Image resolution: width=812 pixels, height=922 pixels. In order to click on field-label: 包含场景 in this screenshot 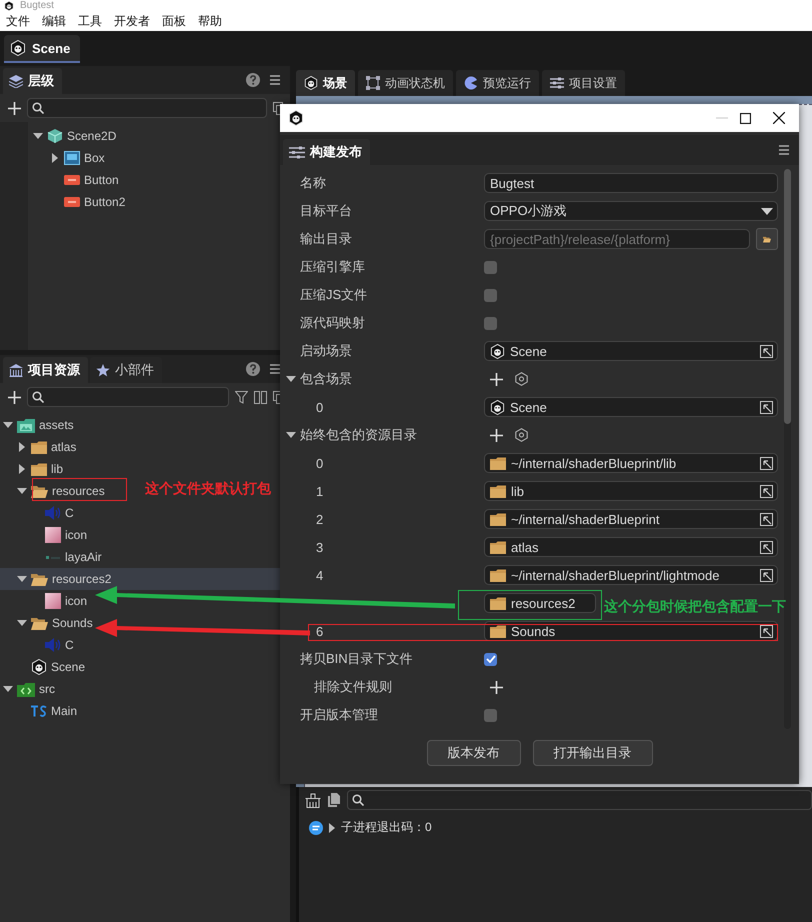, I will do `click(326, 379)`.